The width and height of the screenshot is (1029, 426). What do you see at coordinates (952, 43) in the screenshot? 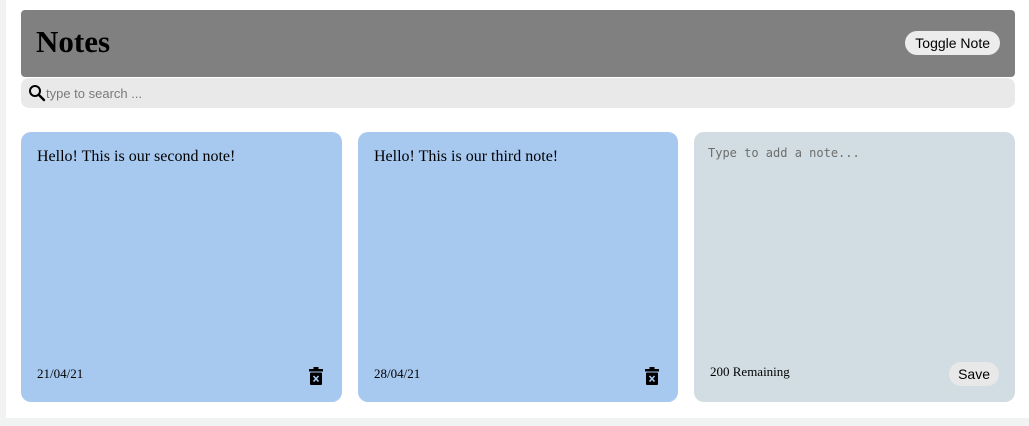
I see `toggle-note-button: Toggle Note` at bounding box center [952, 43].